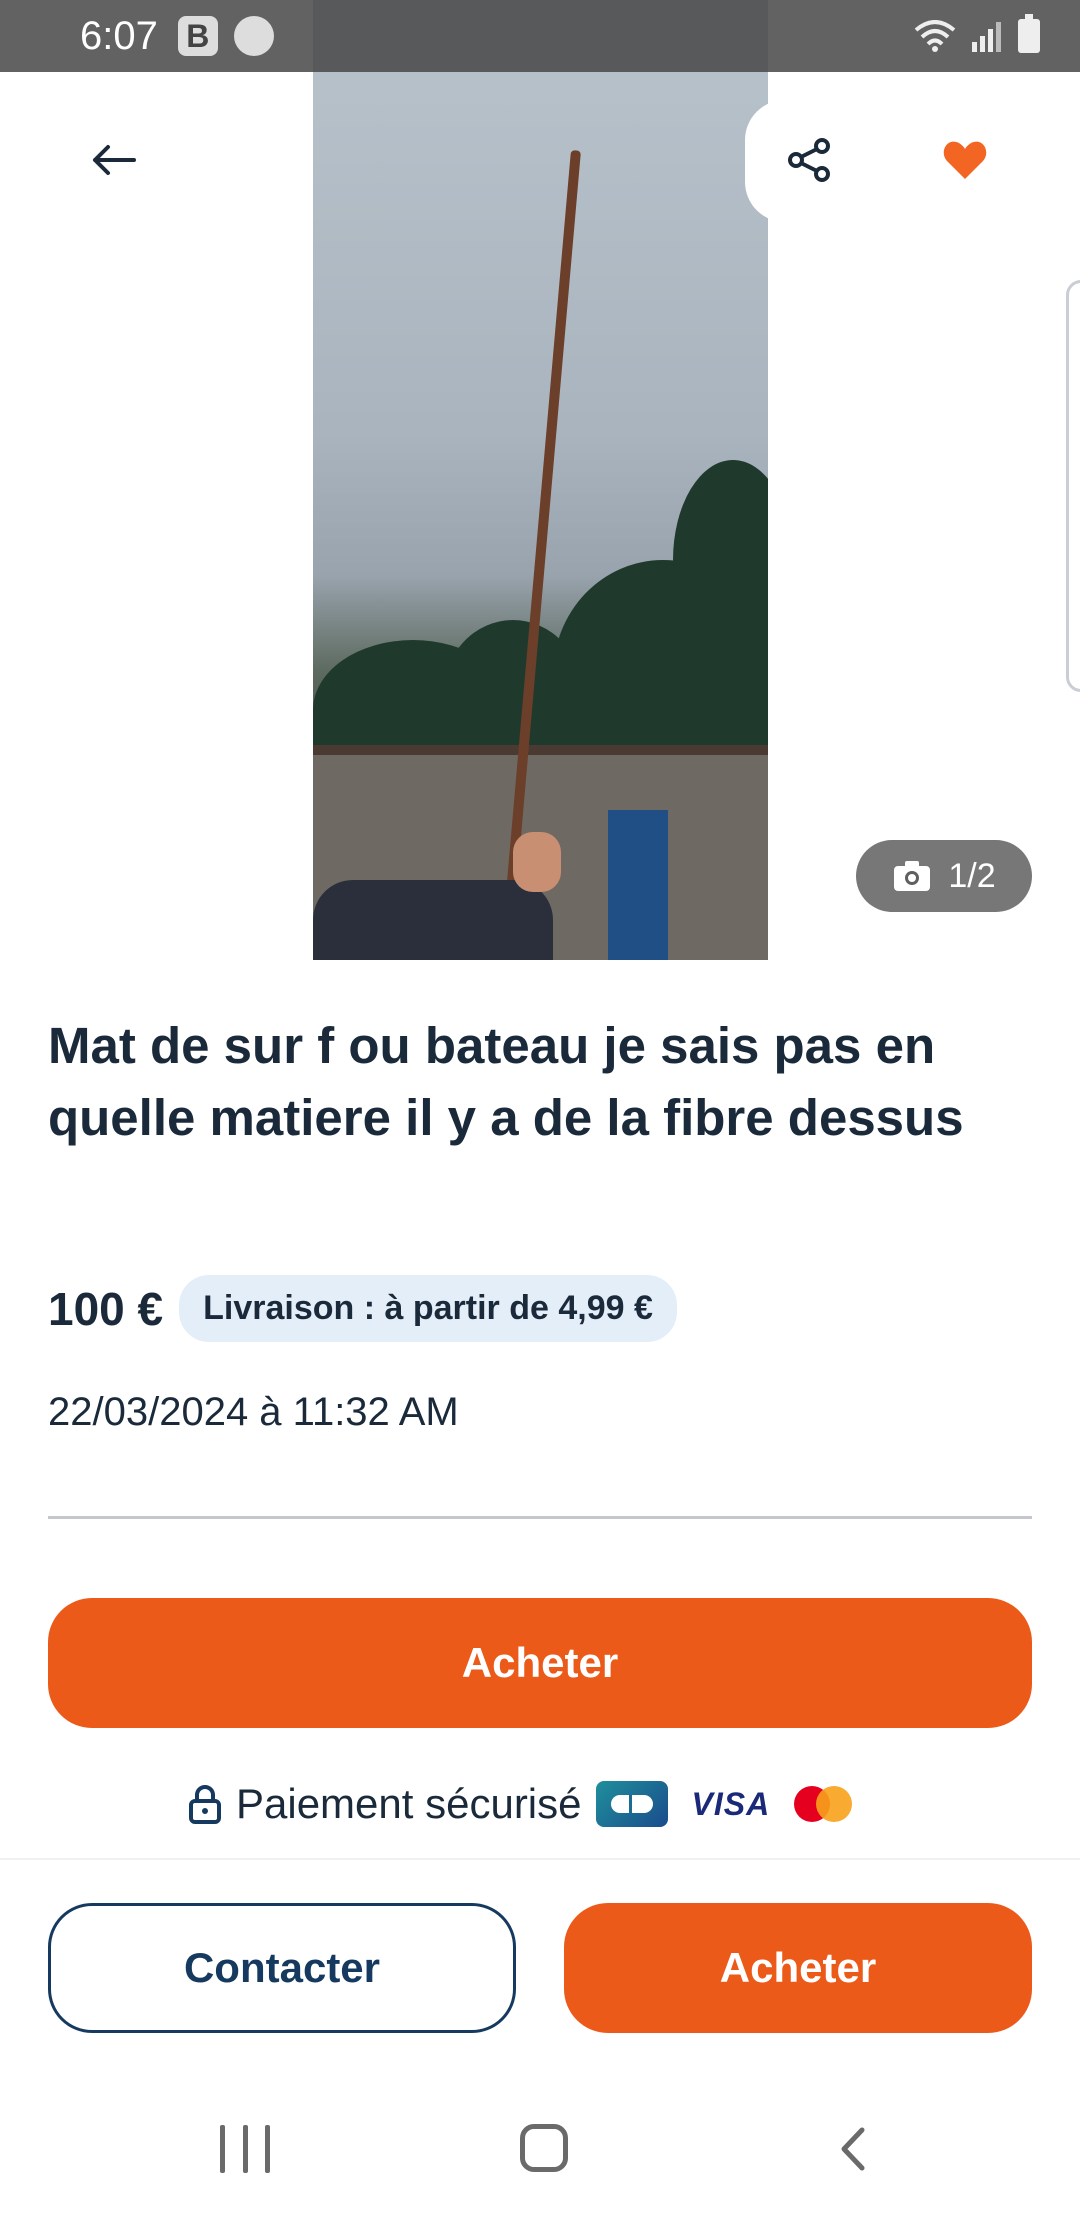 This screenshot has width=1080, height=2220. Describe the element at coordinates (935, 36) in the screenshot. I see `wifi-icon` at that location.